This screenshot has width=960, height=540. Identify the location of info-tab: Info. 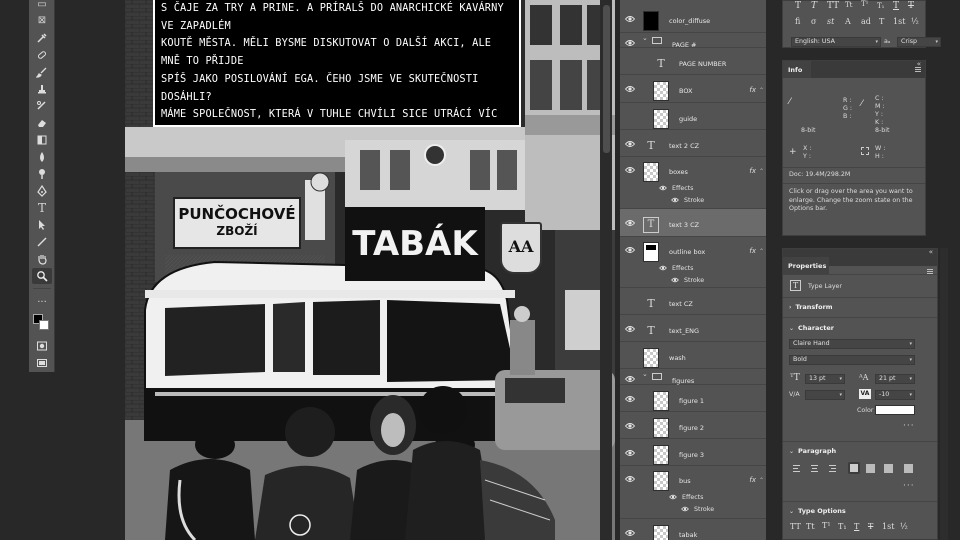
(797, 69).